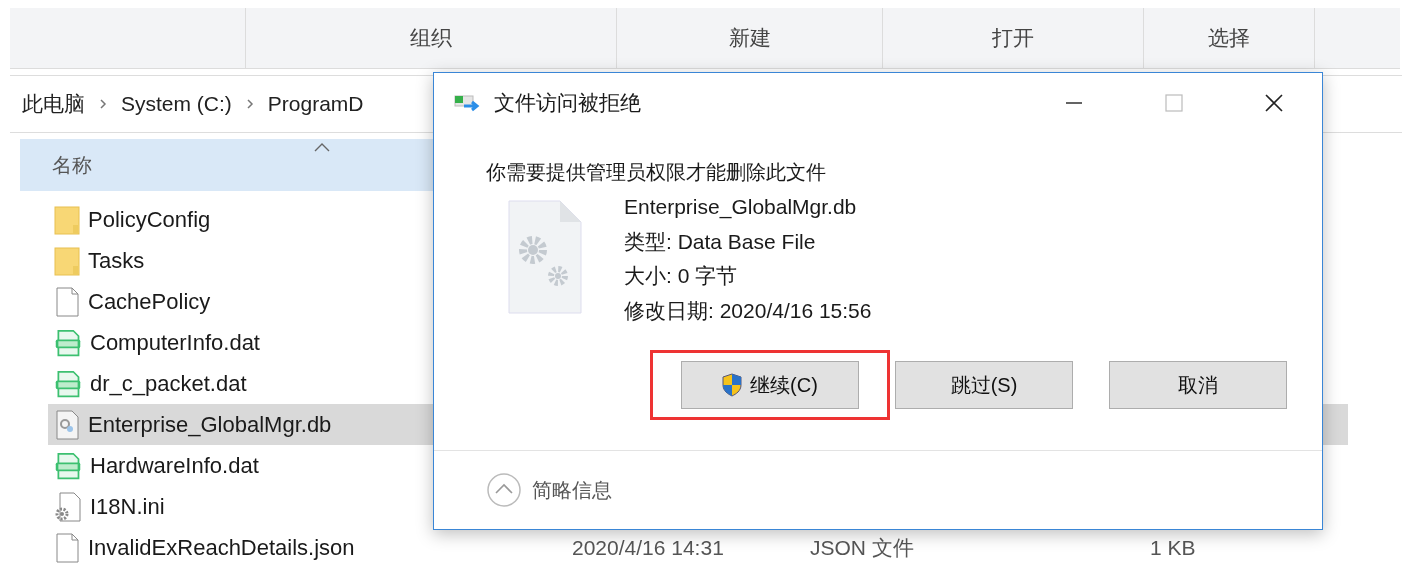  Describe the element at coordinates (149, 301) in the screenshot. I see `file-name: CachePolicy` at that location.